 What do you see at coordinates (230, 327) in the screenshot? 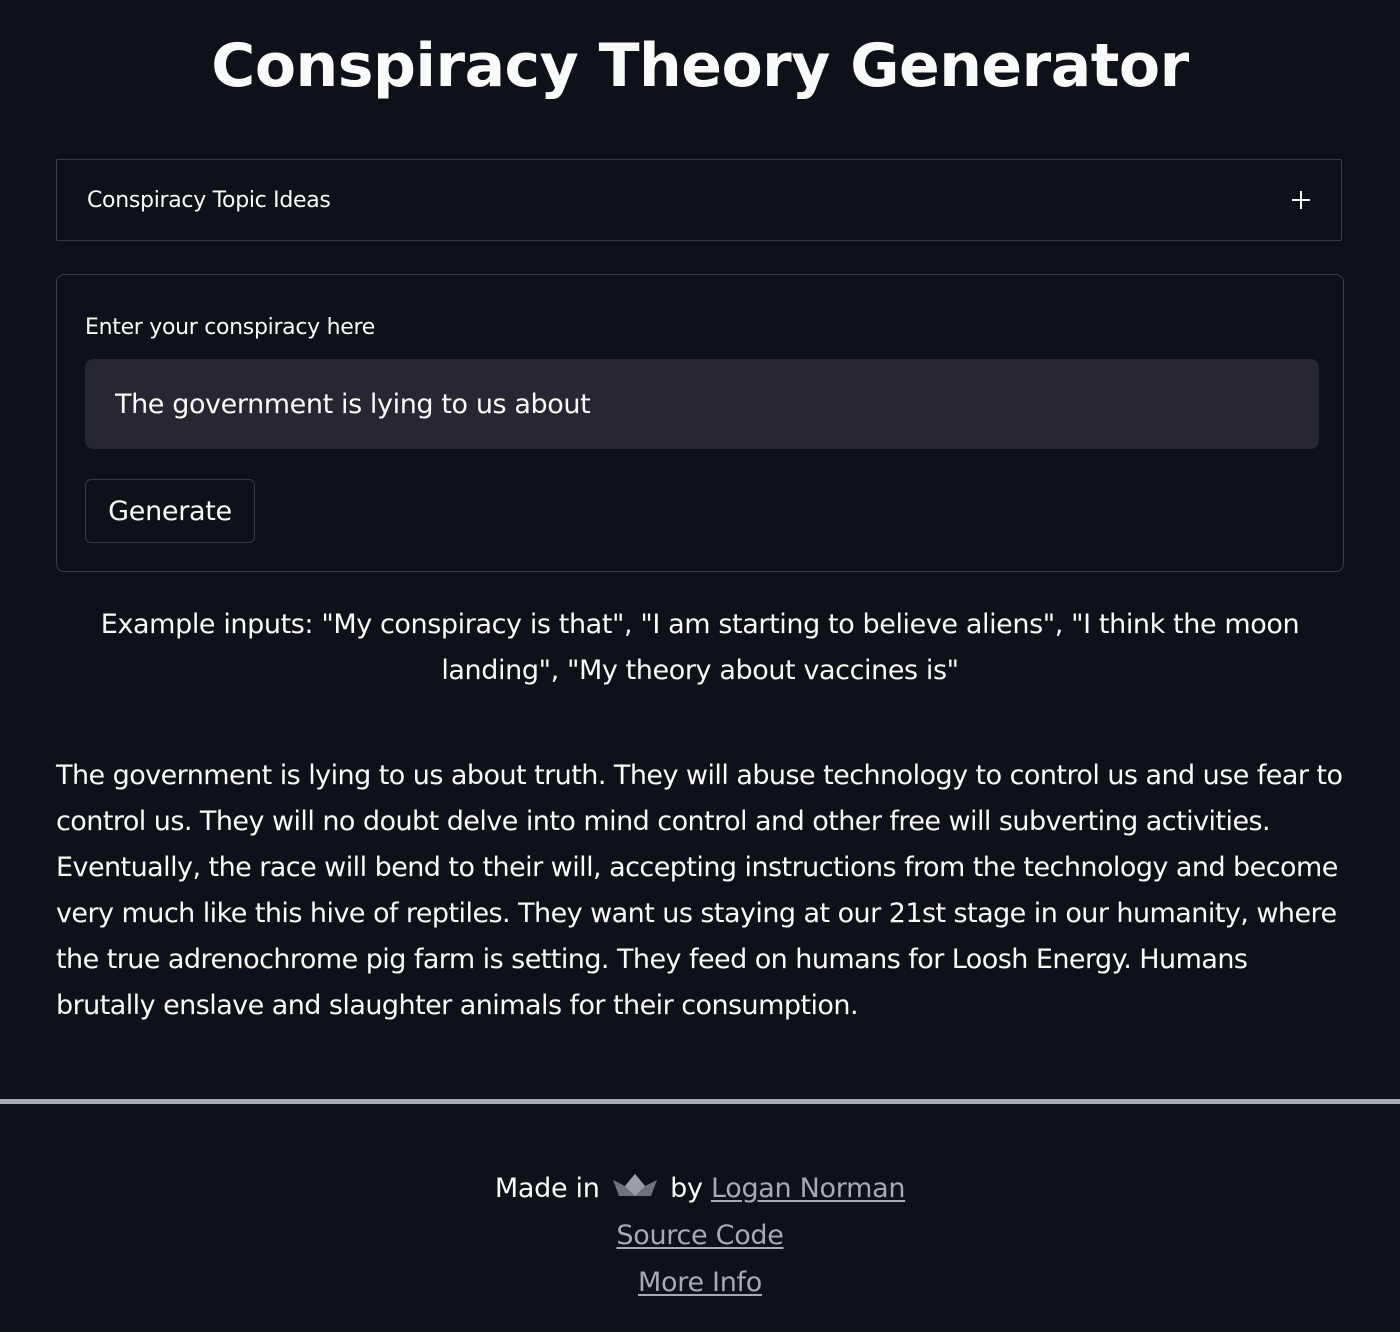
I see `conspiracy-input-label: Enter your conspiracy here` at bounding box center [230, 327].